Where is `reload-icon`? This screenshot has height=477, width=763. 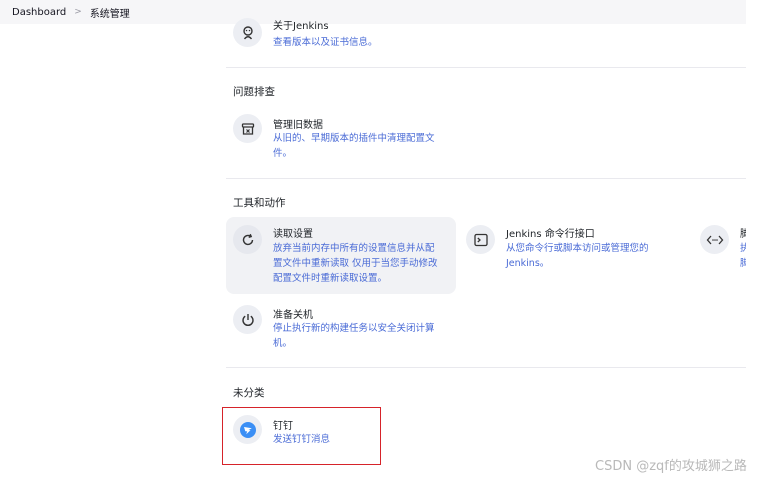 reload-icon is located at coordinates (247, 239).